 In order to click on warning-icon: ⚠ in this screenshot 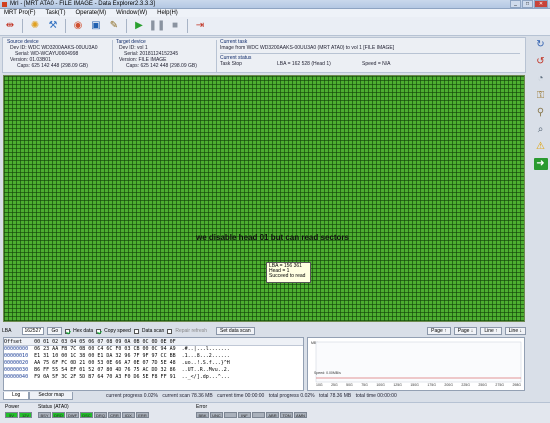, I will do `click(541, 147)`.